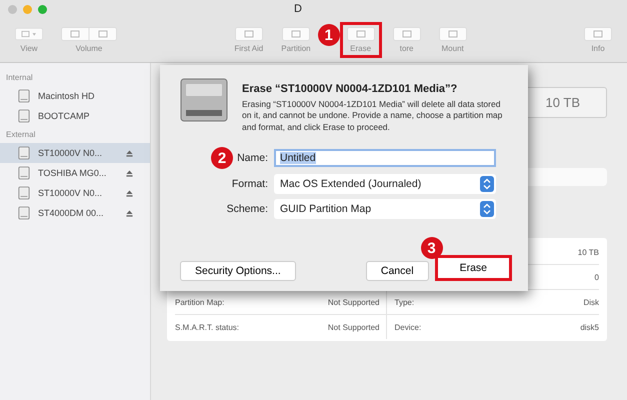  What do you see at coordinates (397, 271) in the screenshot?
I see `dialog-button: Cancel` at bounding box center [397, 271].